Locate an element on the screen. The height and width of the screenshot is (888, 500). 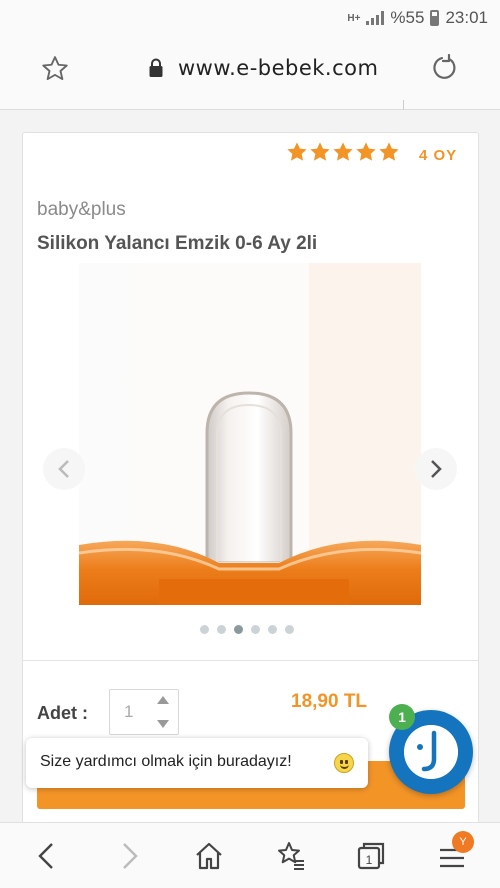
product-title: Silikon Yalancı Emzik 0-6 Ay 2li is located at coordinates (177, 243).